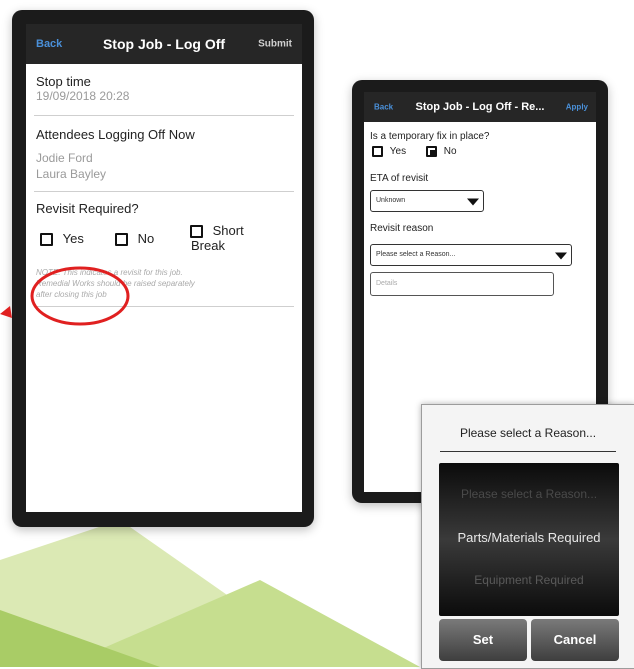 The width and height of the screenshot is (634, 669). Describe the element at coordinates (431, 151) in the screenshot. I see `temp-fix-no-checkbox` at that location.